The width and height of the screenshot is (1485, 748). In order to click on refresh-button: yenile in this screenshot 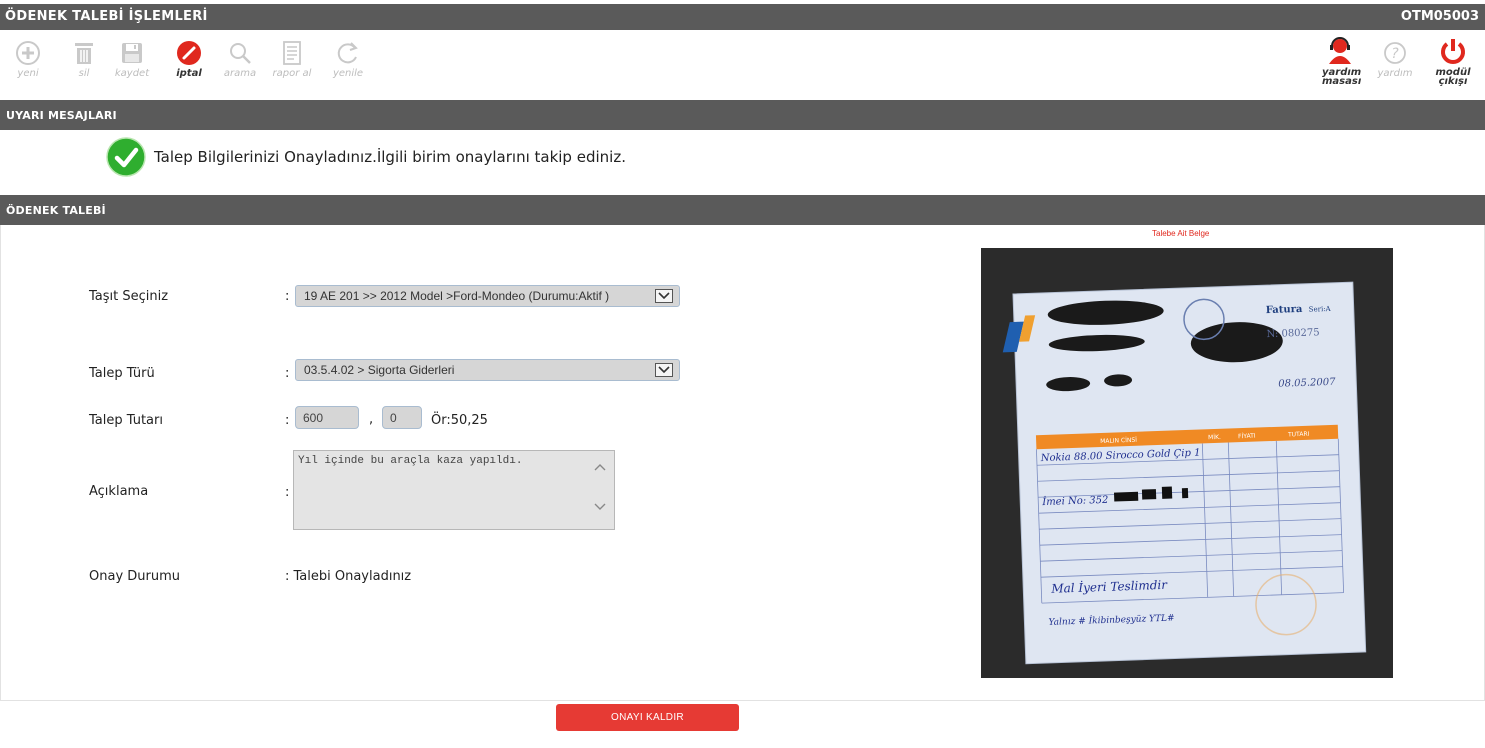, I will do `click(348, 59)`.